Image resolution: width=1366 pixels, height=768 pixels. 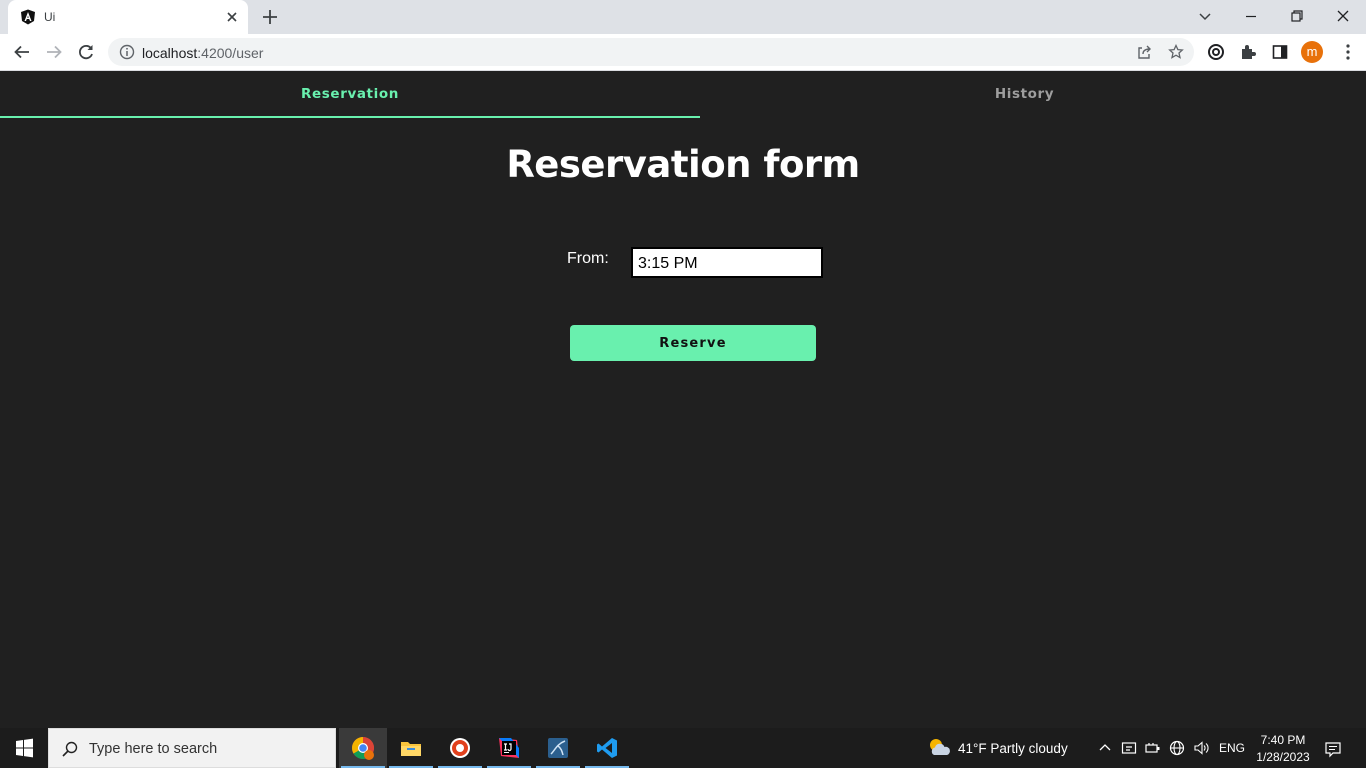 What do you see at coordinates (1177, 748) in the screenshot?
I see `network-globe-icon` at bounding box center [1177, 748].